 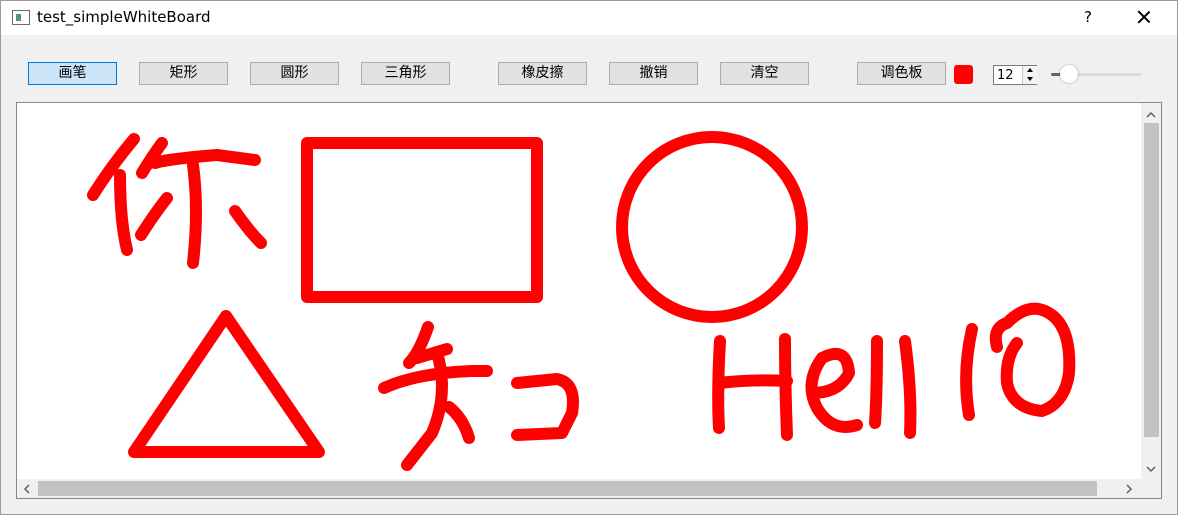 What do you see at coordinates (1129, 489) in the screenshot?
I see `scroll-right-arrow-icon` at bounding box center [1129, 489].